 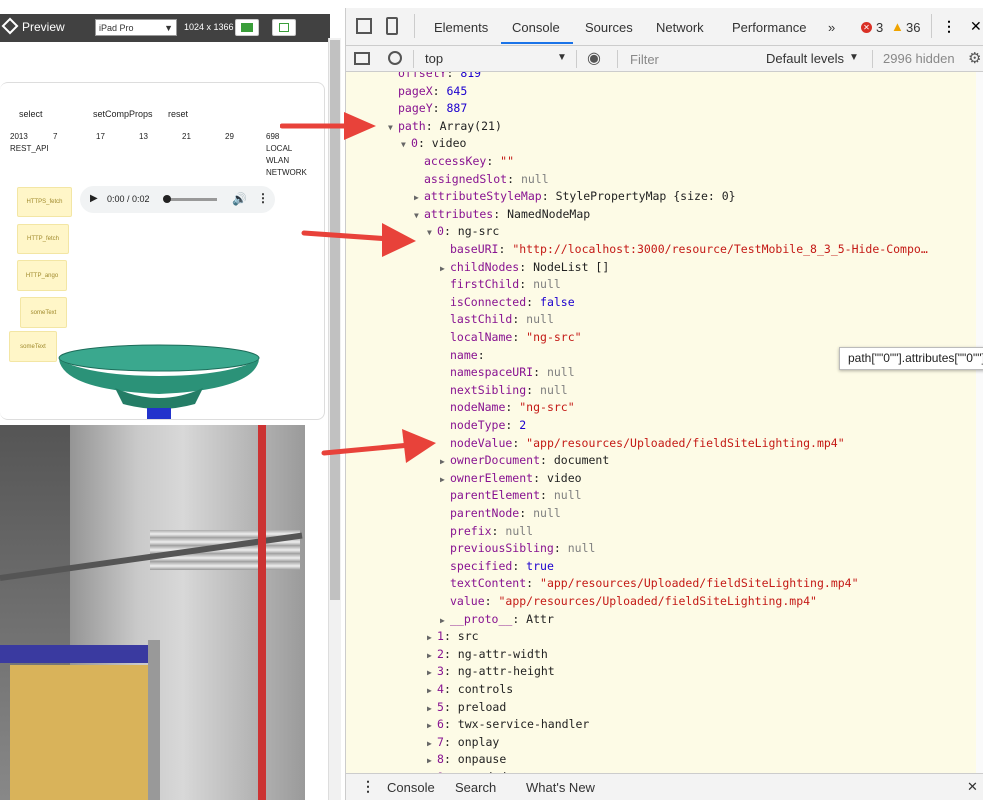 What do you see at coordinates (478, 425) in the screenshot?
I see `property-key: nodeType` at bounding box center [478, 425].